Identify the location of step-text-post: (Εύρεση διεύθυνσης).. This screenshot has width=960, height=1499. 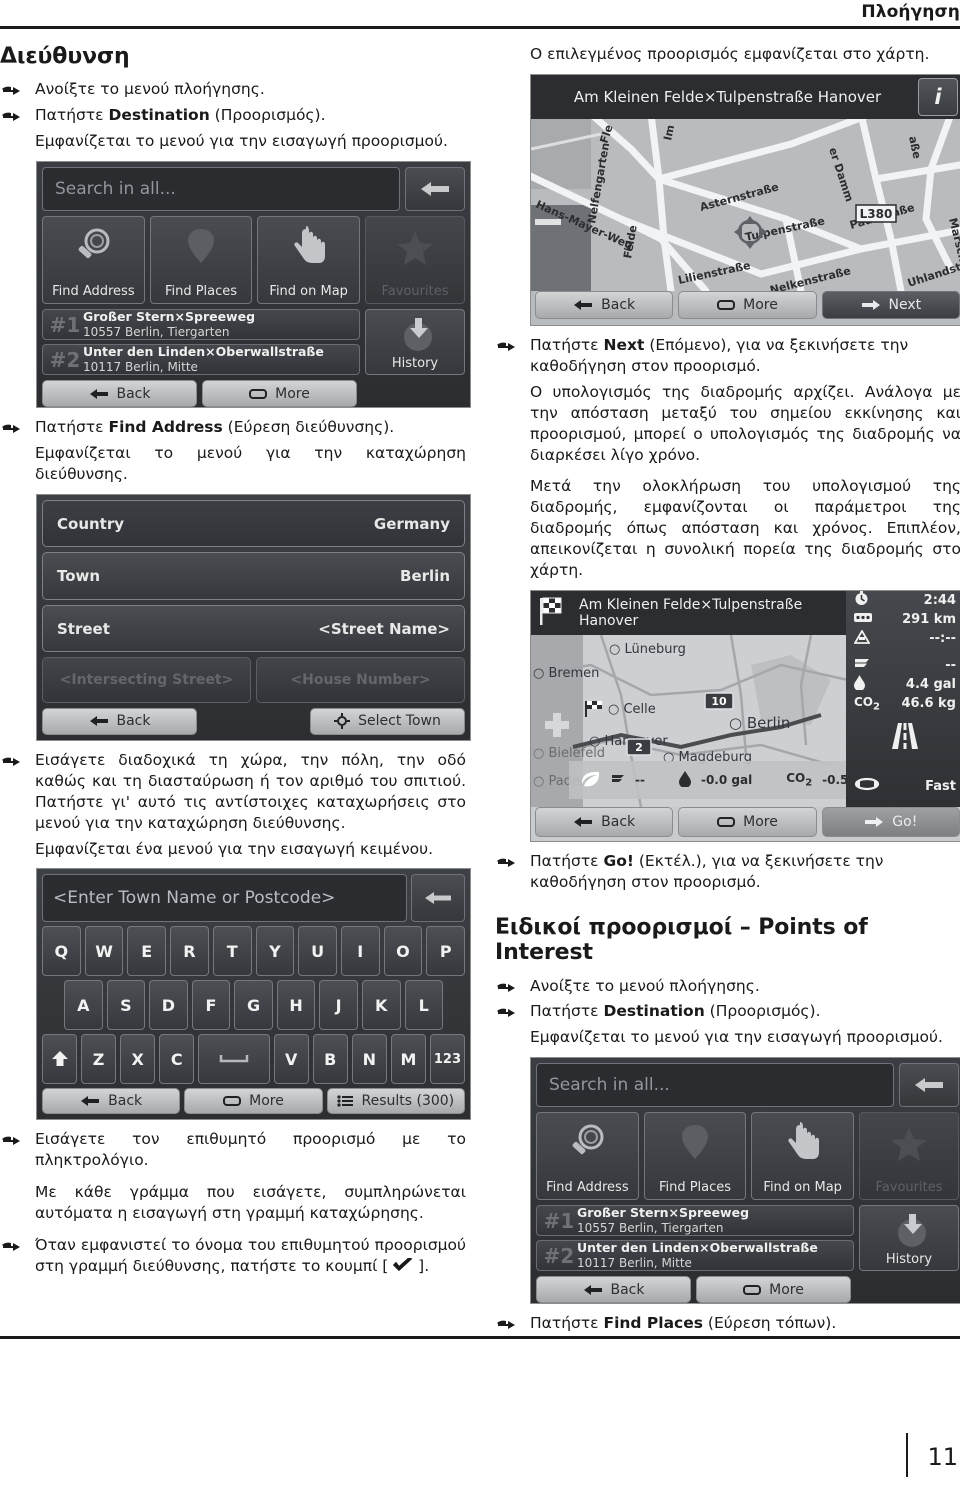
(308, 427).